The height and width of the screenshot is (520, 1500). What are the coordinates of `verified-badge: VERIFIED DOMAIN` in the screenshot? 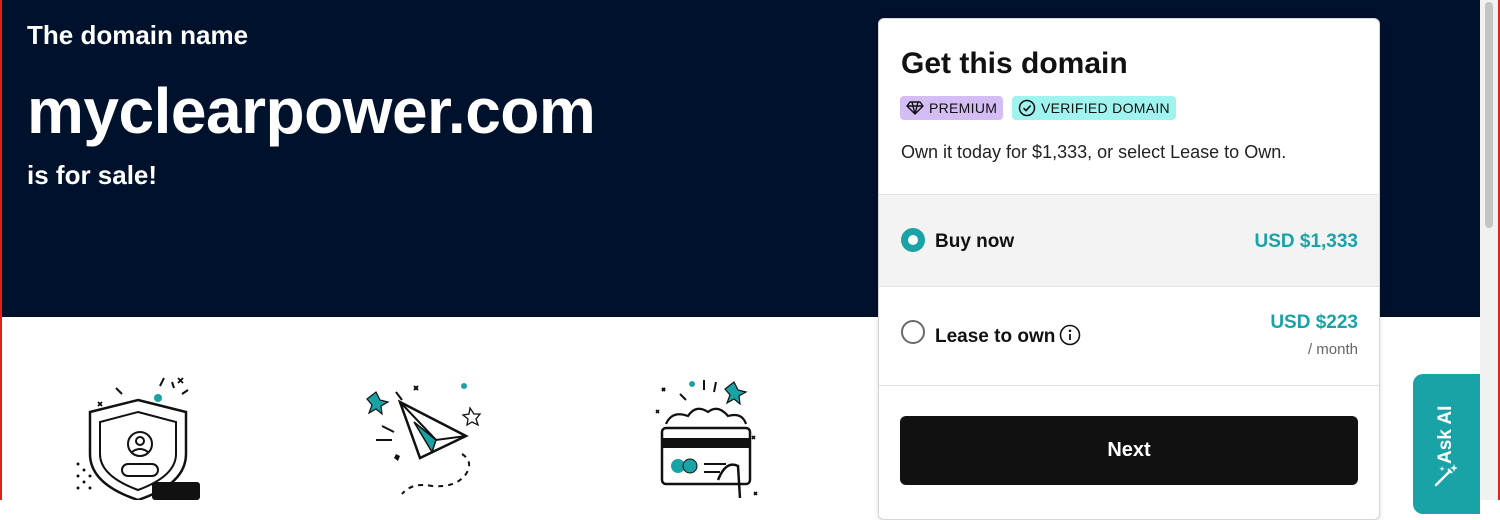 It's located at (1094, 108).